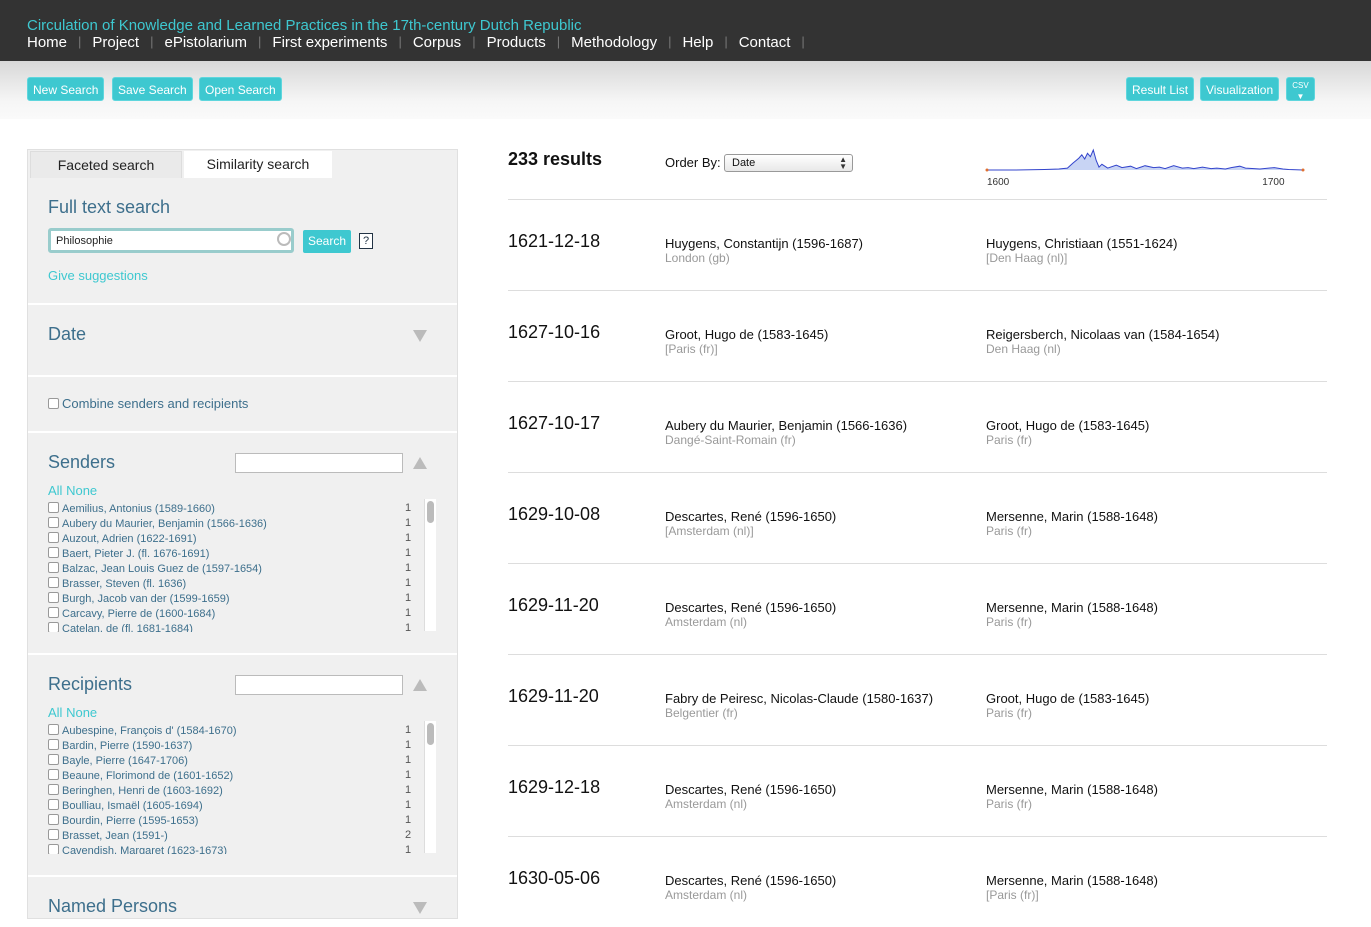 This screenshot has width=1371, height=927. Describe the element at coordinates (430, 734) in the screenshot. I see `recipients-scroll-thumb` at that location.